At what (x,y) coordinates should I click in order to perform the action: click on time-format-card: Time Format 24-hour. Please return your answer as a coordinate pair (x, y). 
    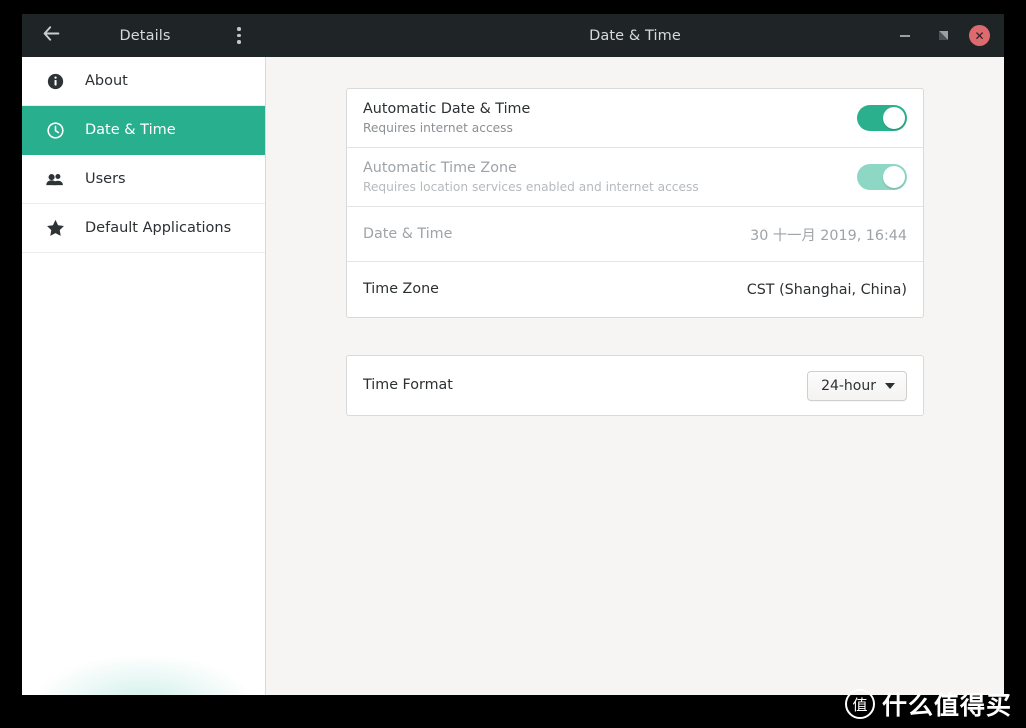
    Looking at the image, I should click on (635, 385).